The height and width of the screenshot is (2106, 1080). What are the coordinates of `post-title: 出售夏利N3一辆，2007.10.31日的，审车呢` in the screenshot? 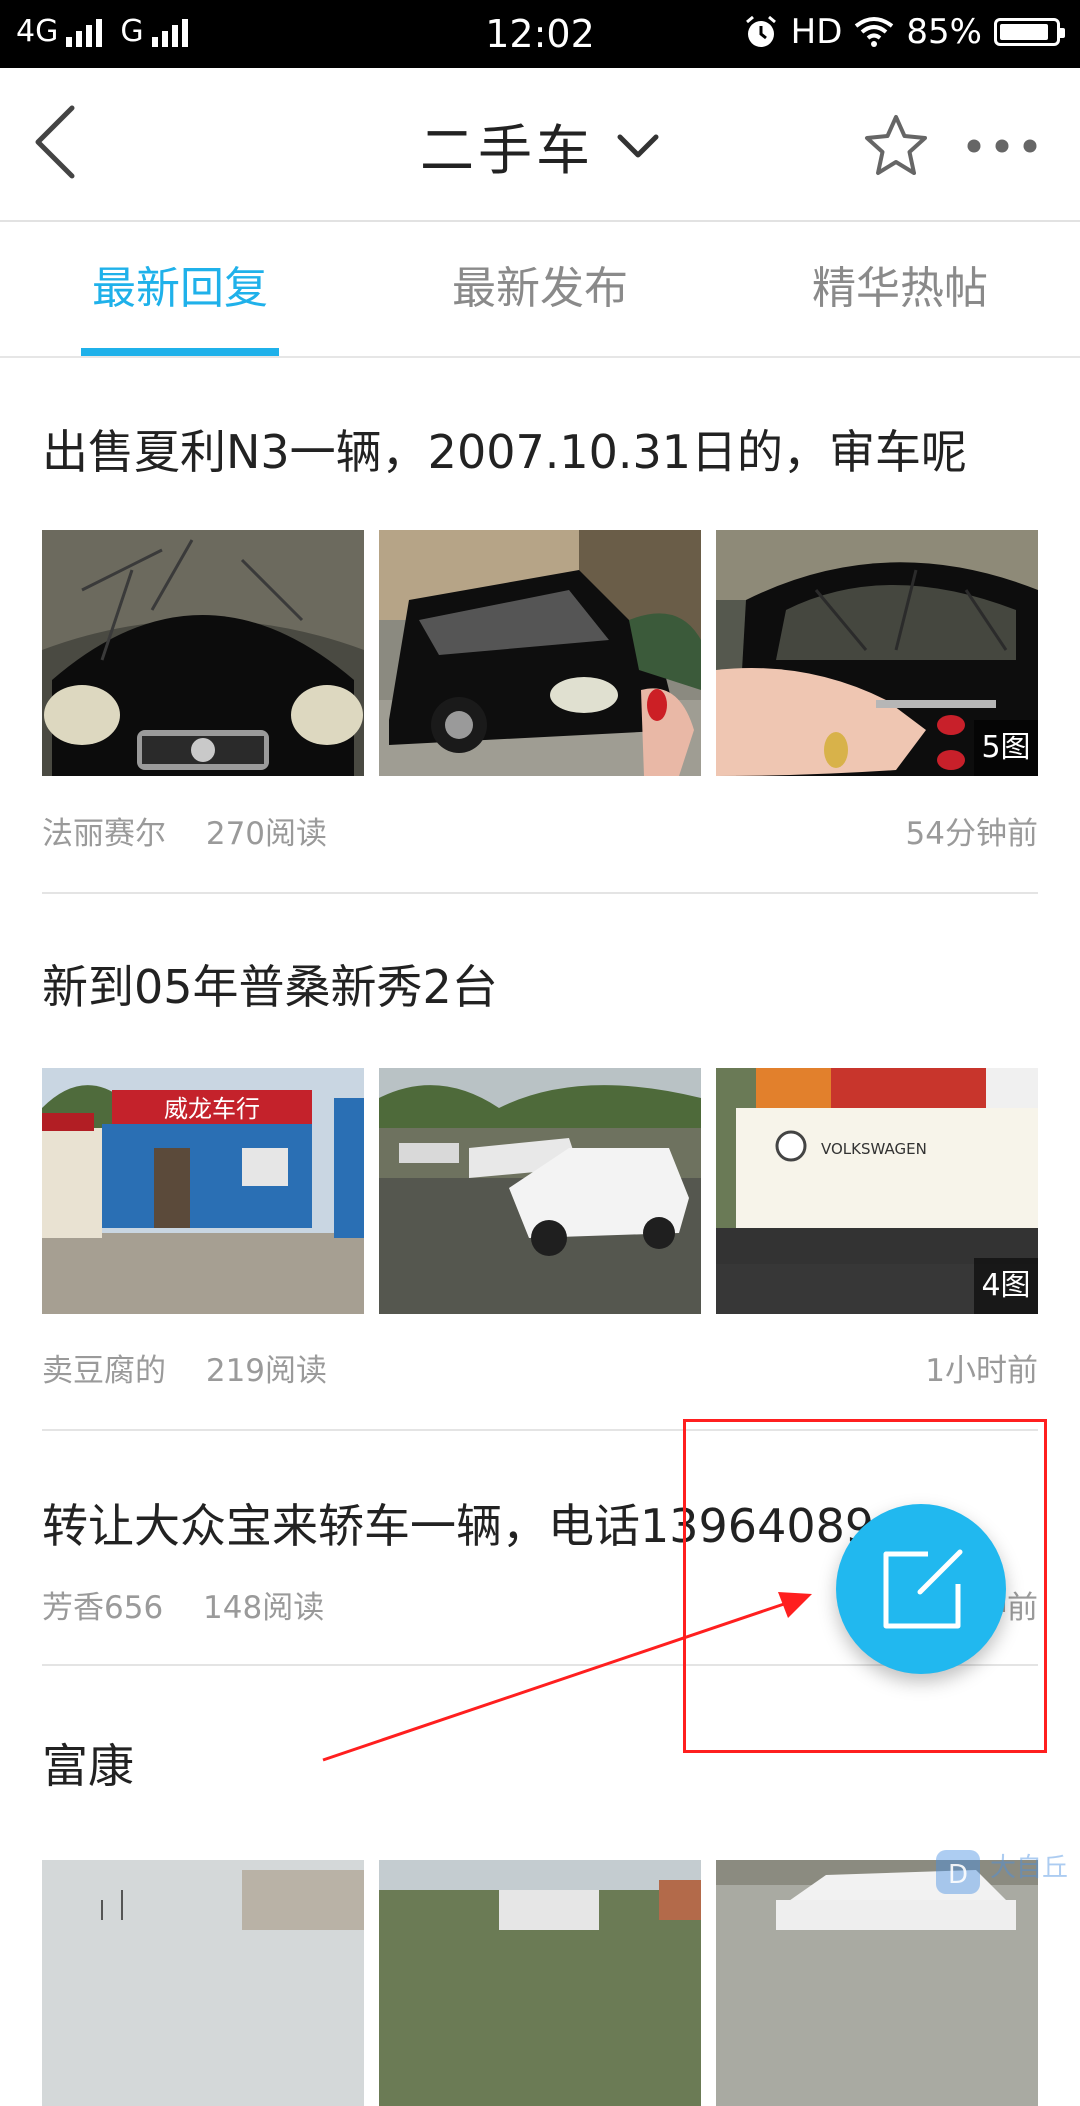 It's located at (504, 449).